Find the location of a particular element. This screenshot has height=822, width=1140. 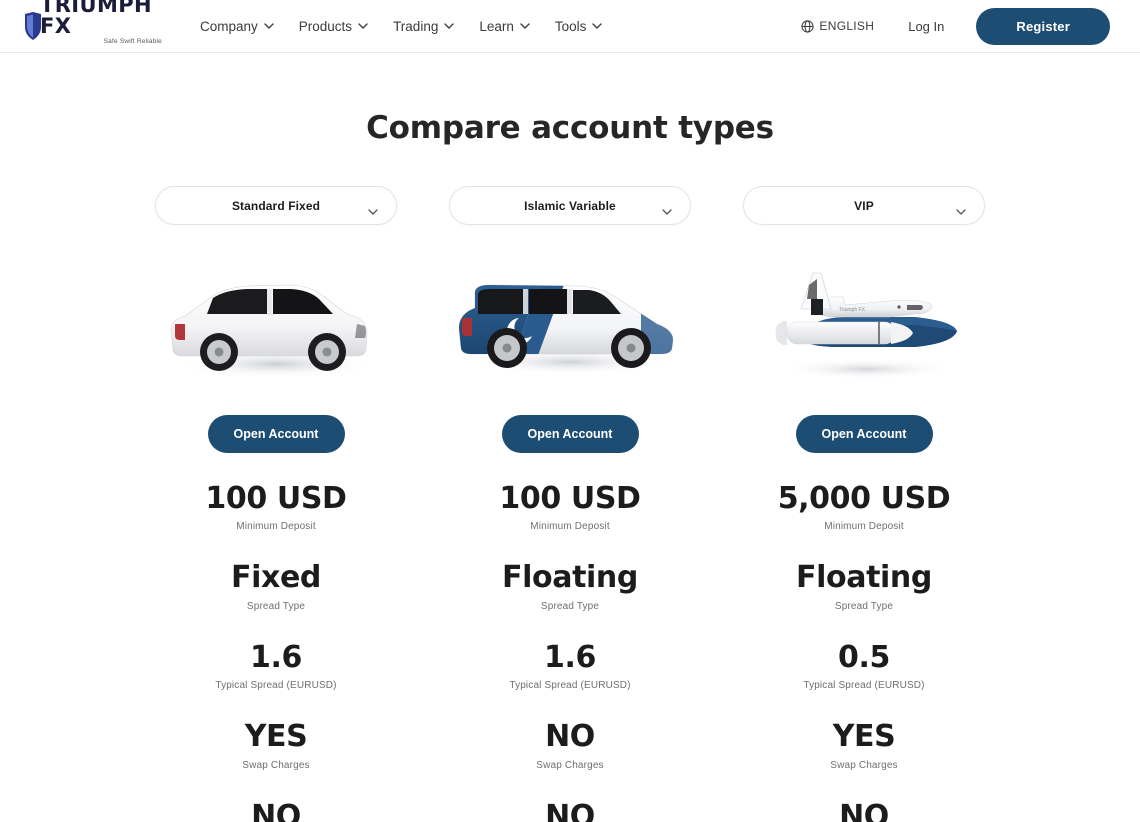

account-type-label: Standard Fixed is located at coordinates (276, 205).